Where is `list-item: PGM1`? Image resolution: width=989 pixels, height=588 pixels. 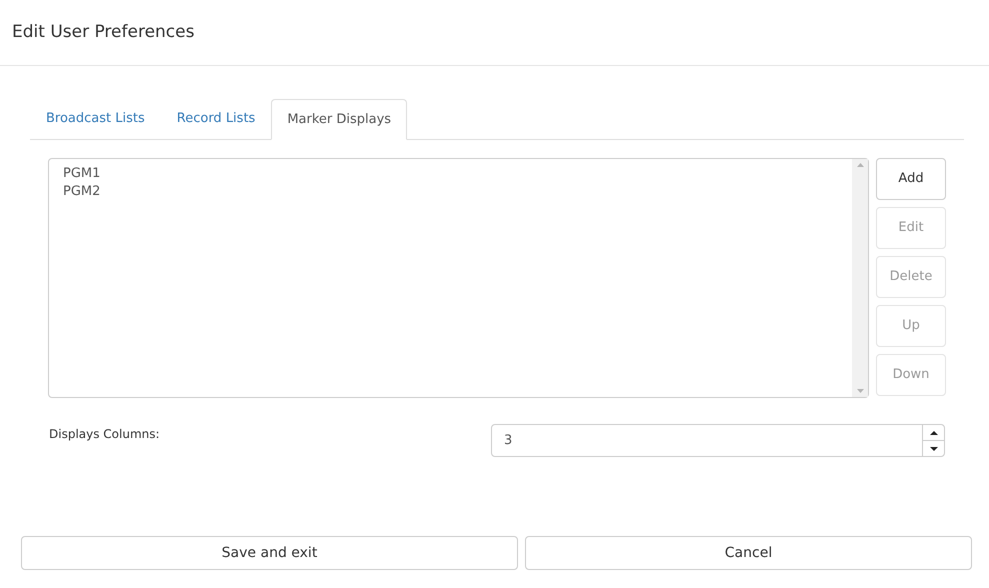
list-item: PGM1 is located at coordinates (457, 174).